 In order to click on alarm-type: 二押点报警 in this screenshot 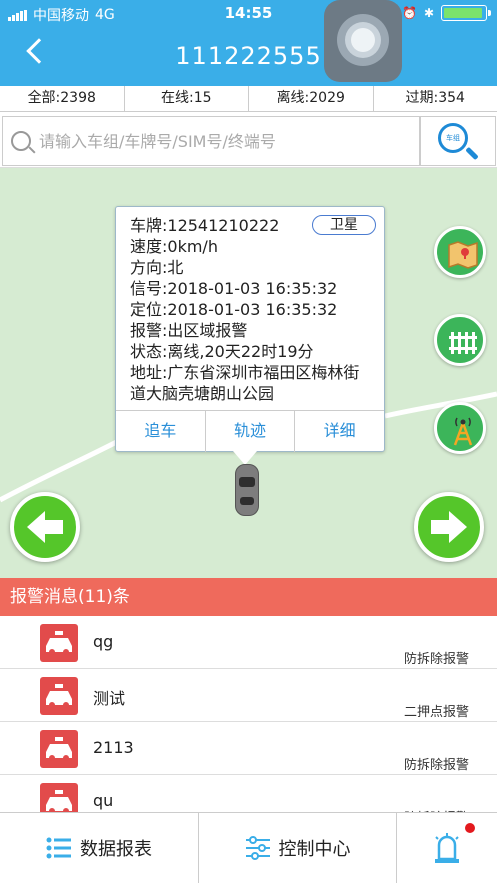, I will do `click(436, 712)`.